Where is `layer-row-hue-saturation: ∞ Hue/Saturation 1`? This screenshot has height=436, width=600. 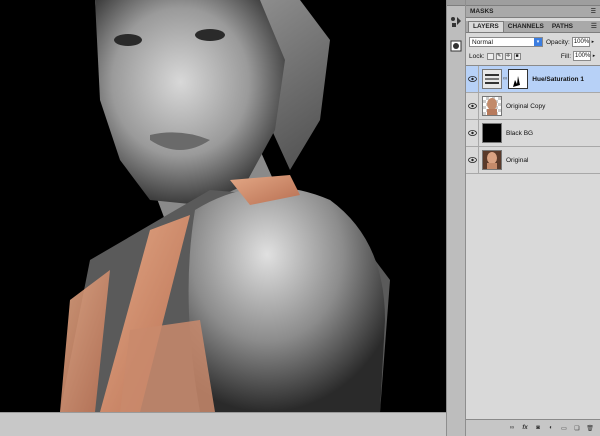 layer-row-hue-saturation: ∞ Hue/Saturation 1 is located at coordinates (533, 79).